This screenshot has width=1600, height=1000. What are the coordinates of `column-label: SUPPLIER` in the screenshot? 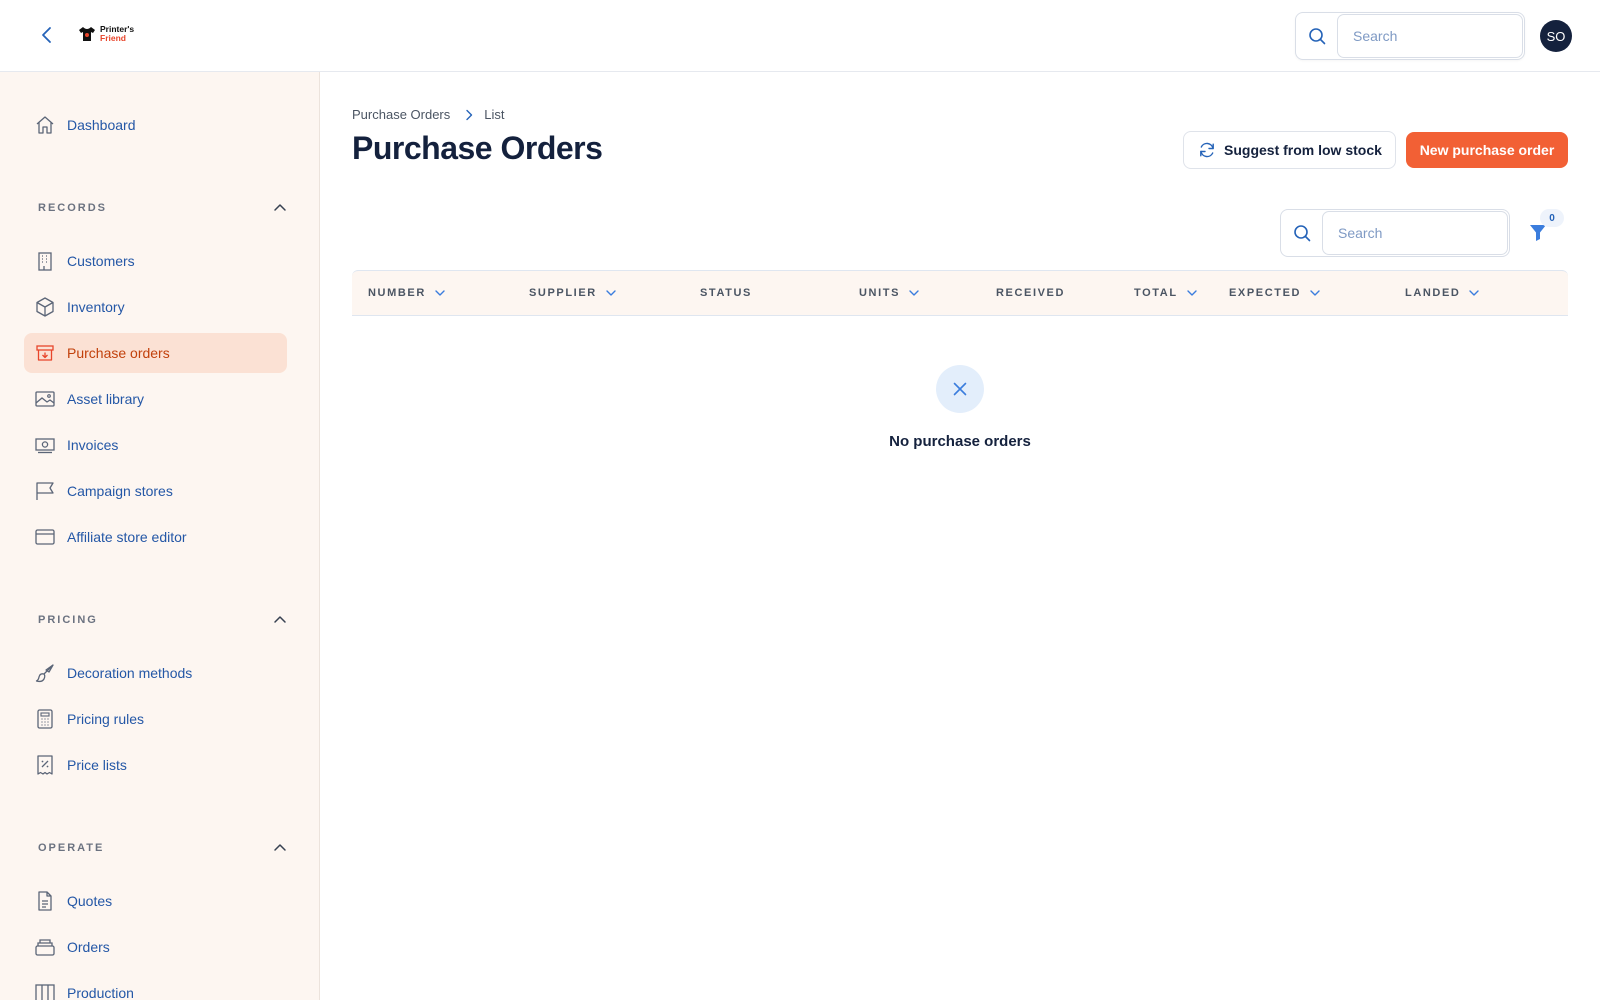 It's located at (563, 293).